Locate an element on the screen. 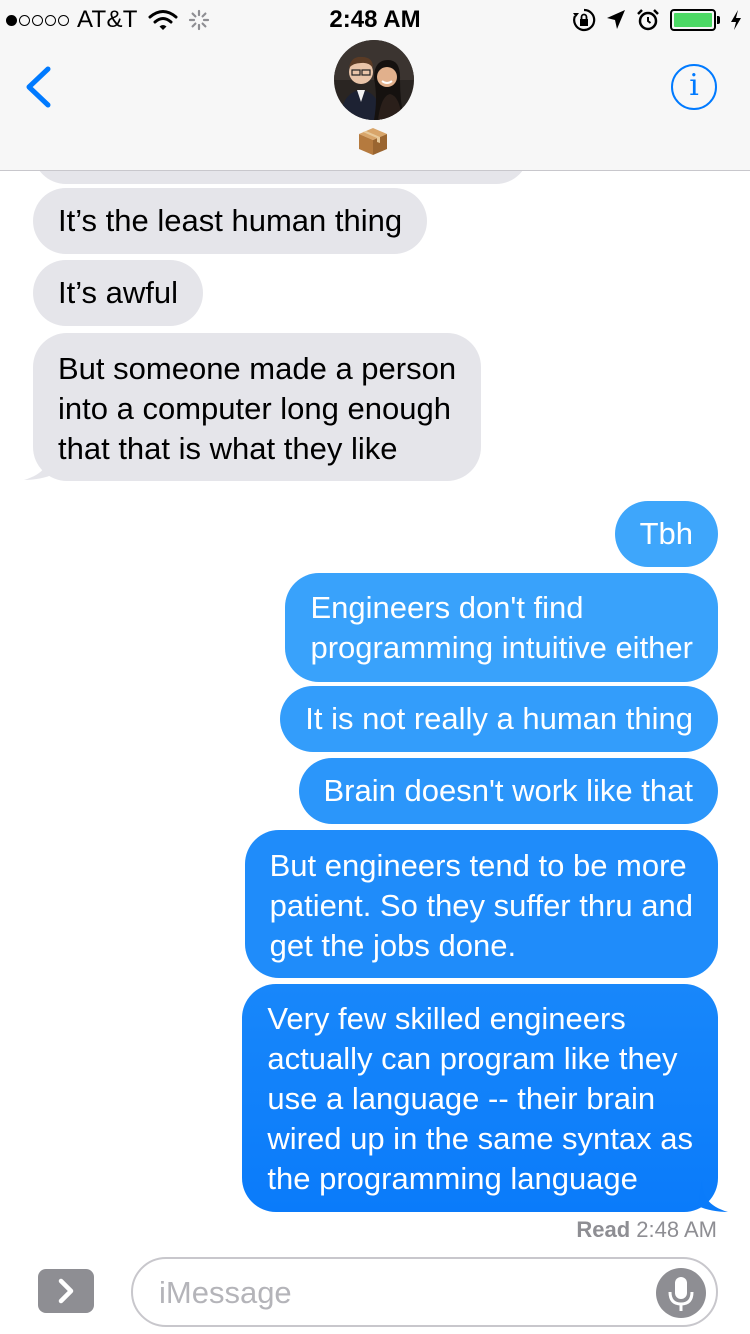  message-text: It’s awful is located at coordinates (118, 292).